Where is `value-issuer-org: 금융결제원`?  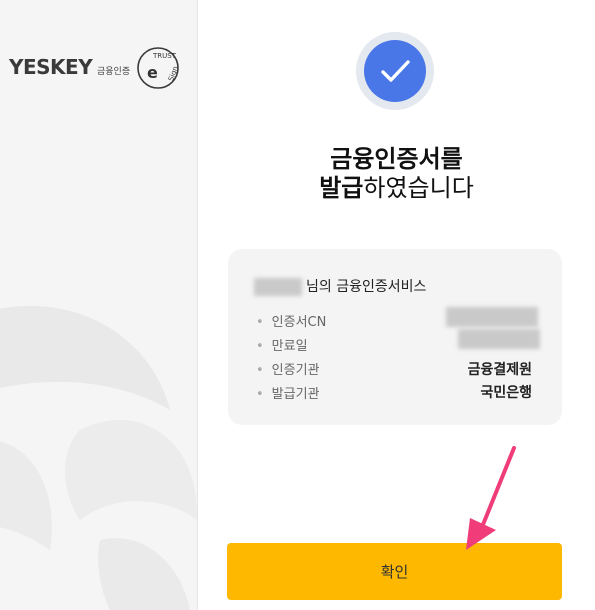
value-issuer-org: 금융결제원 is located at coordinates (499, 370).